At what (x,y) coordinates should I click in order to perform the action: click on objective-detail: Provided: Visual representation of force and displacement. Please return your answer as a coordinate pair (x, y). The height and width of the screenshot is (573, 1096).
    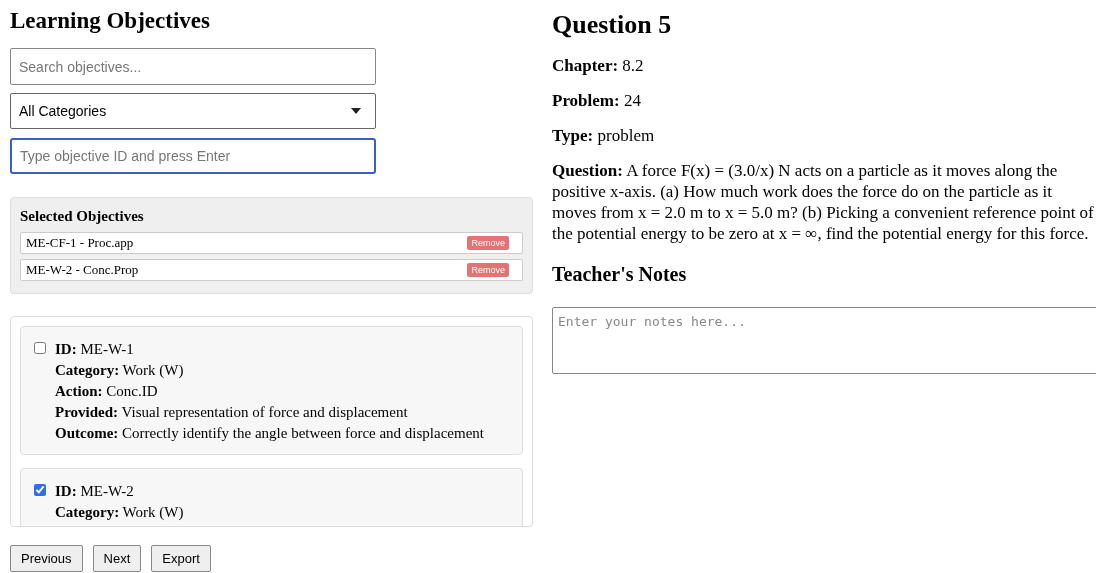
    Looking at the image, I should click on (232, 412).